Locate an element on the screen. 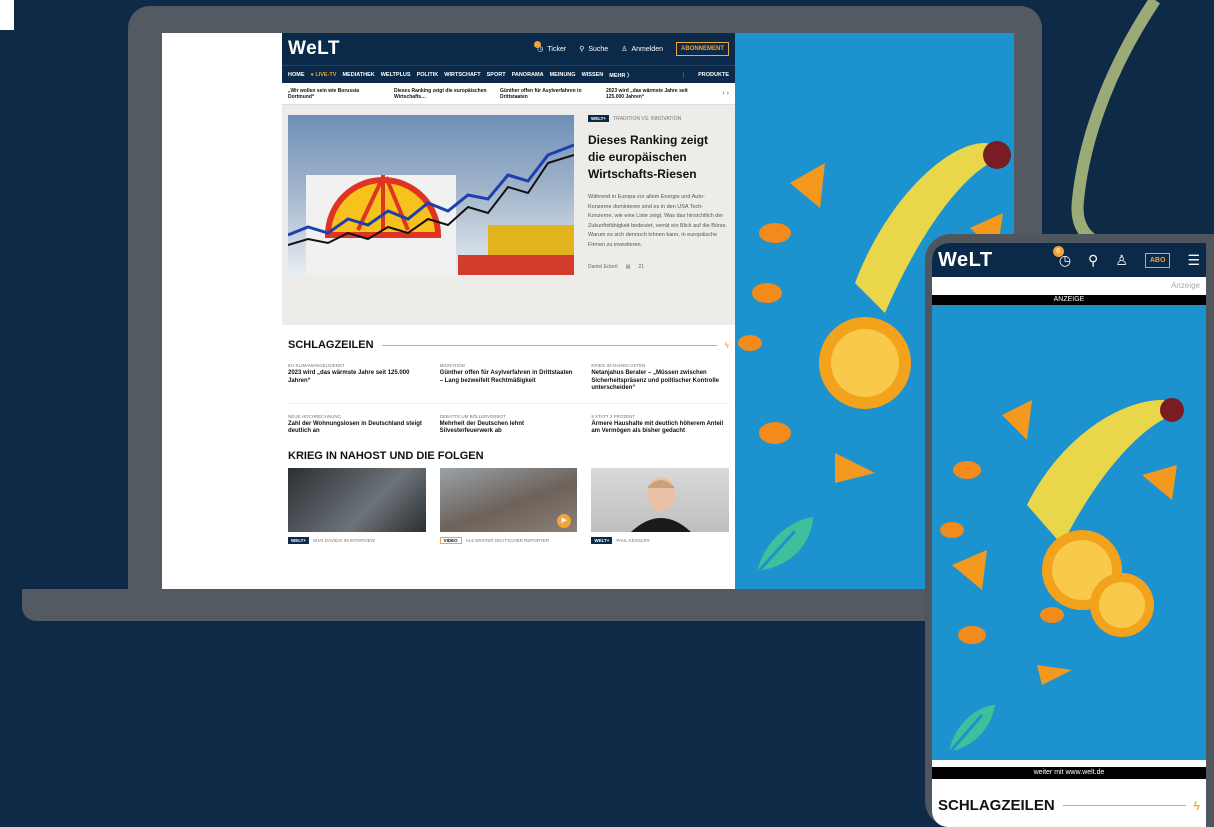  abo-button: ABONNEMENT is located at coordinates (702, 49).